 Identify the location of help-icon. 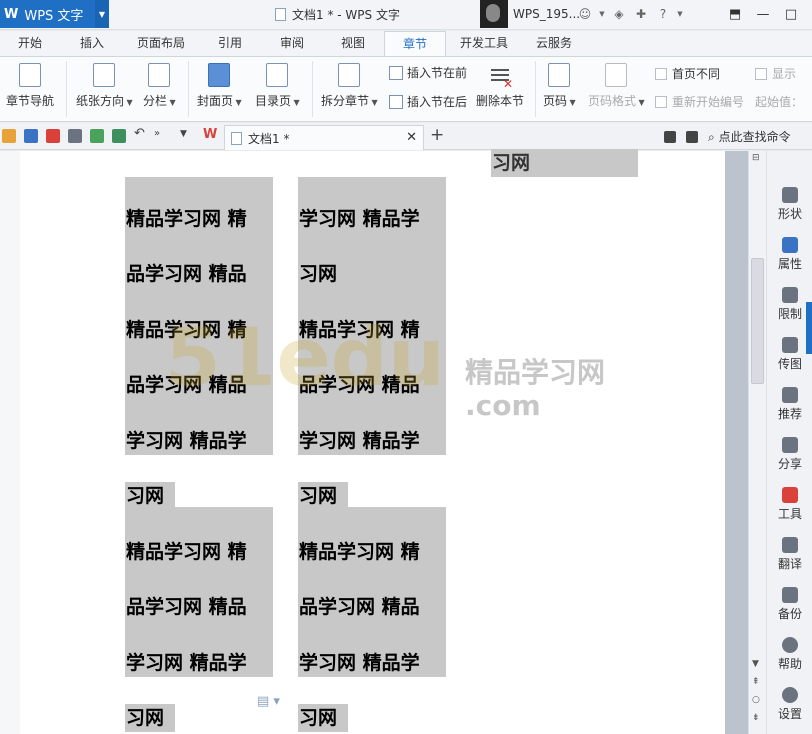
(790, 645).